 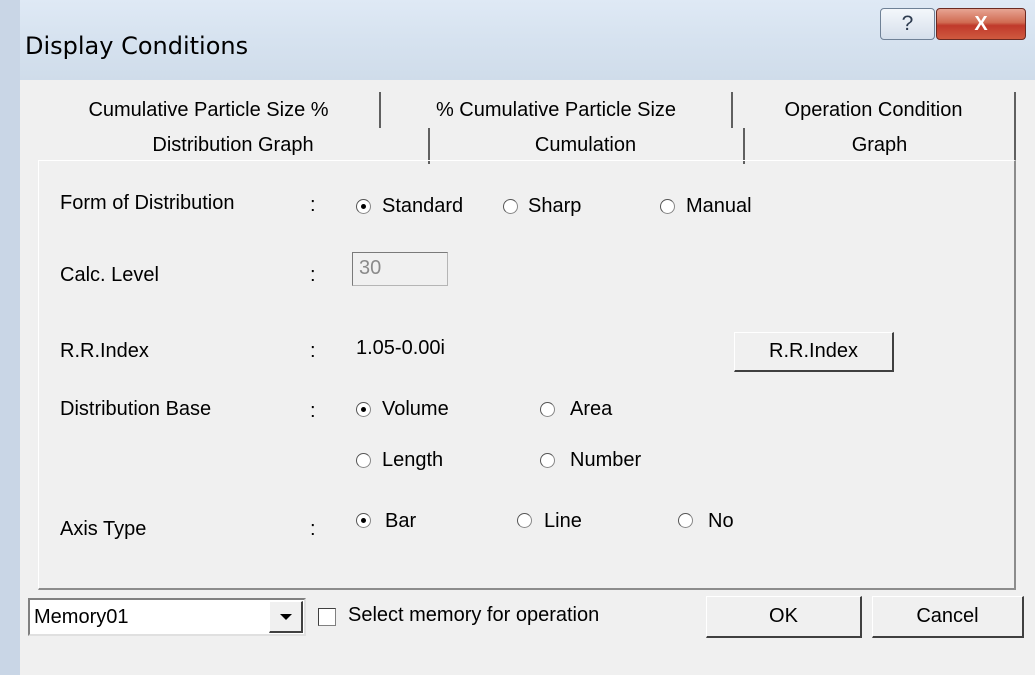 What do you see at coordinates (547, 409) in the screenshot?
I see `radio-area` at bounding box center [547, 409].